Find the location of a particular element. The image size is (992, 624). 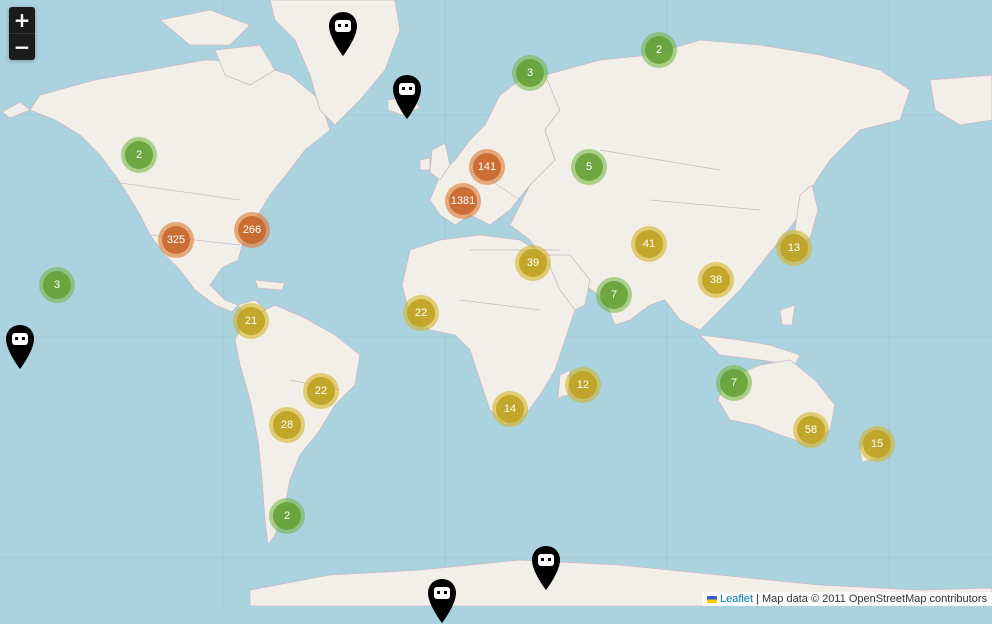

cluster-count: 15 is located at coordinates (877, 444).